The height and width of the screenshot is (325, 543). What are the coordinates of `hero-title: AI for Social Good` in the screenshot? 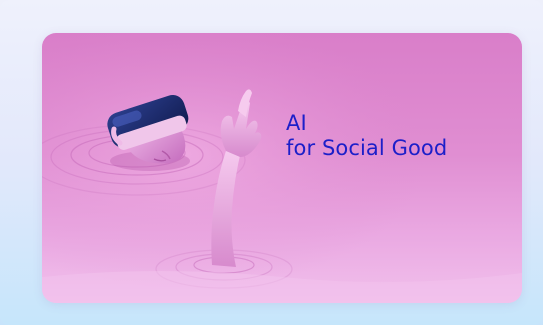 It's located at (366, 136).